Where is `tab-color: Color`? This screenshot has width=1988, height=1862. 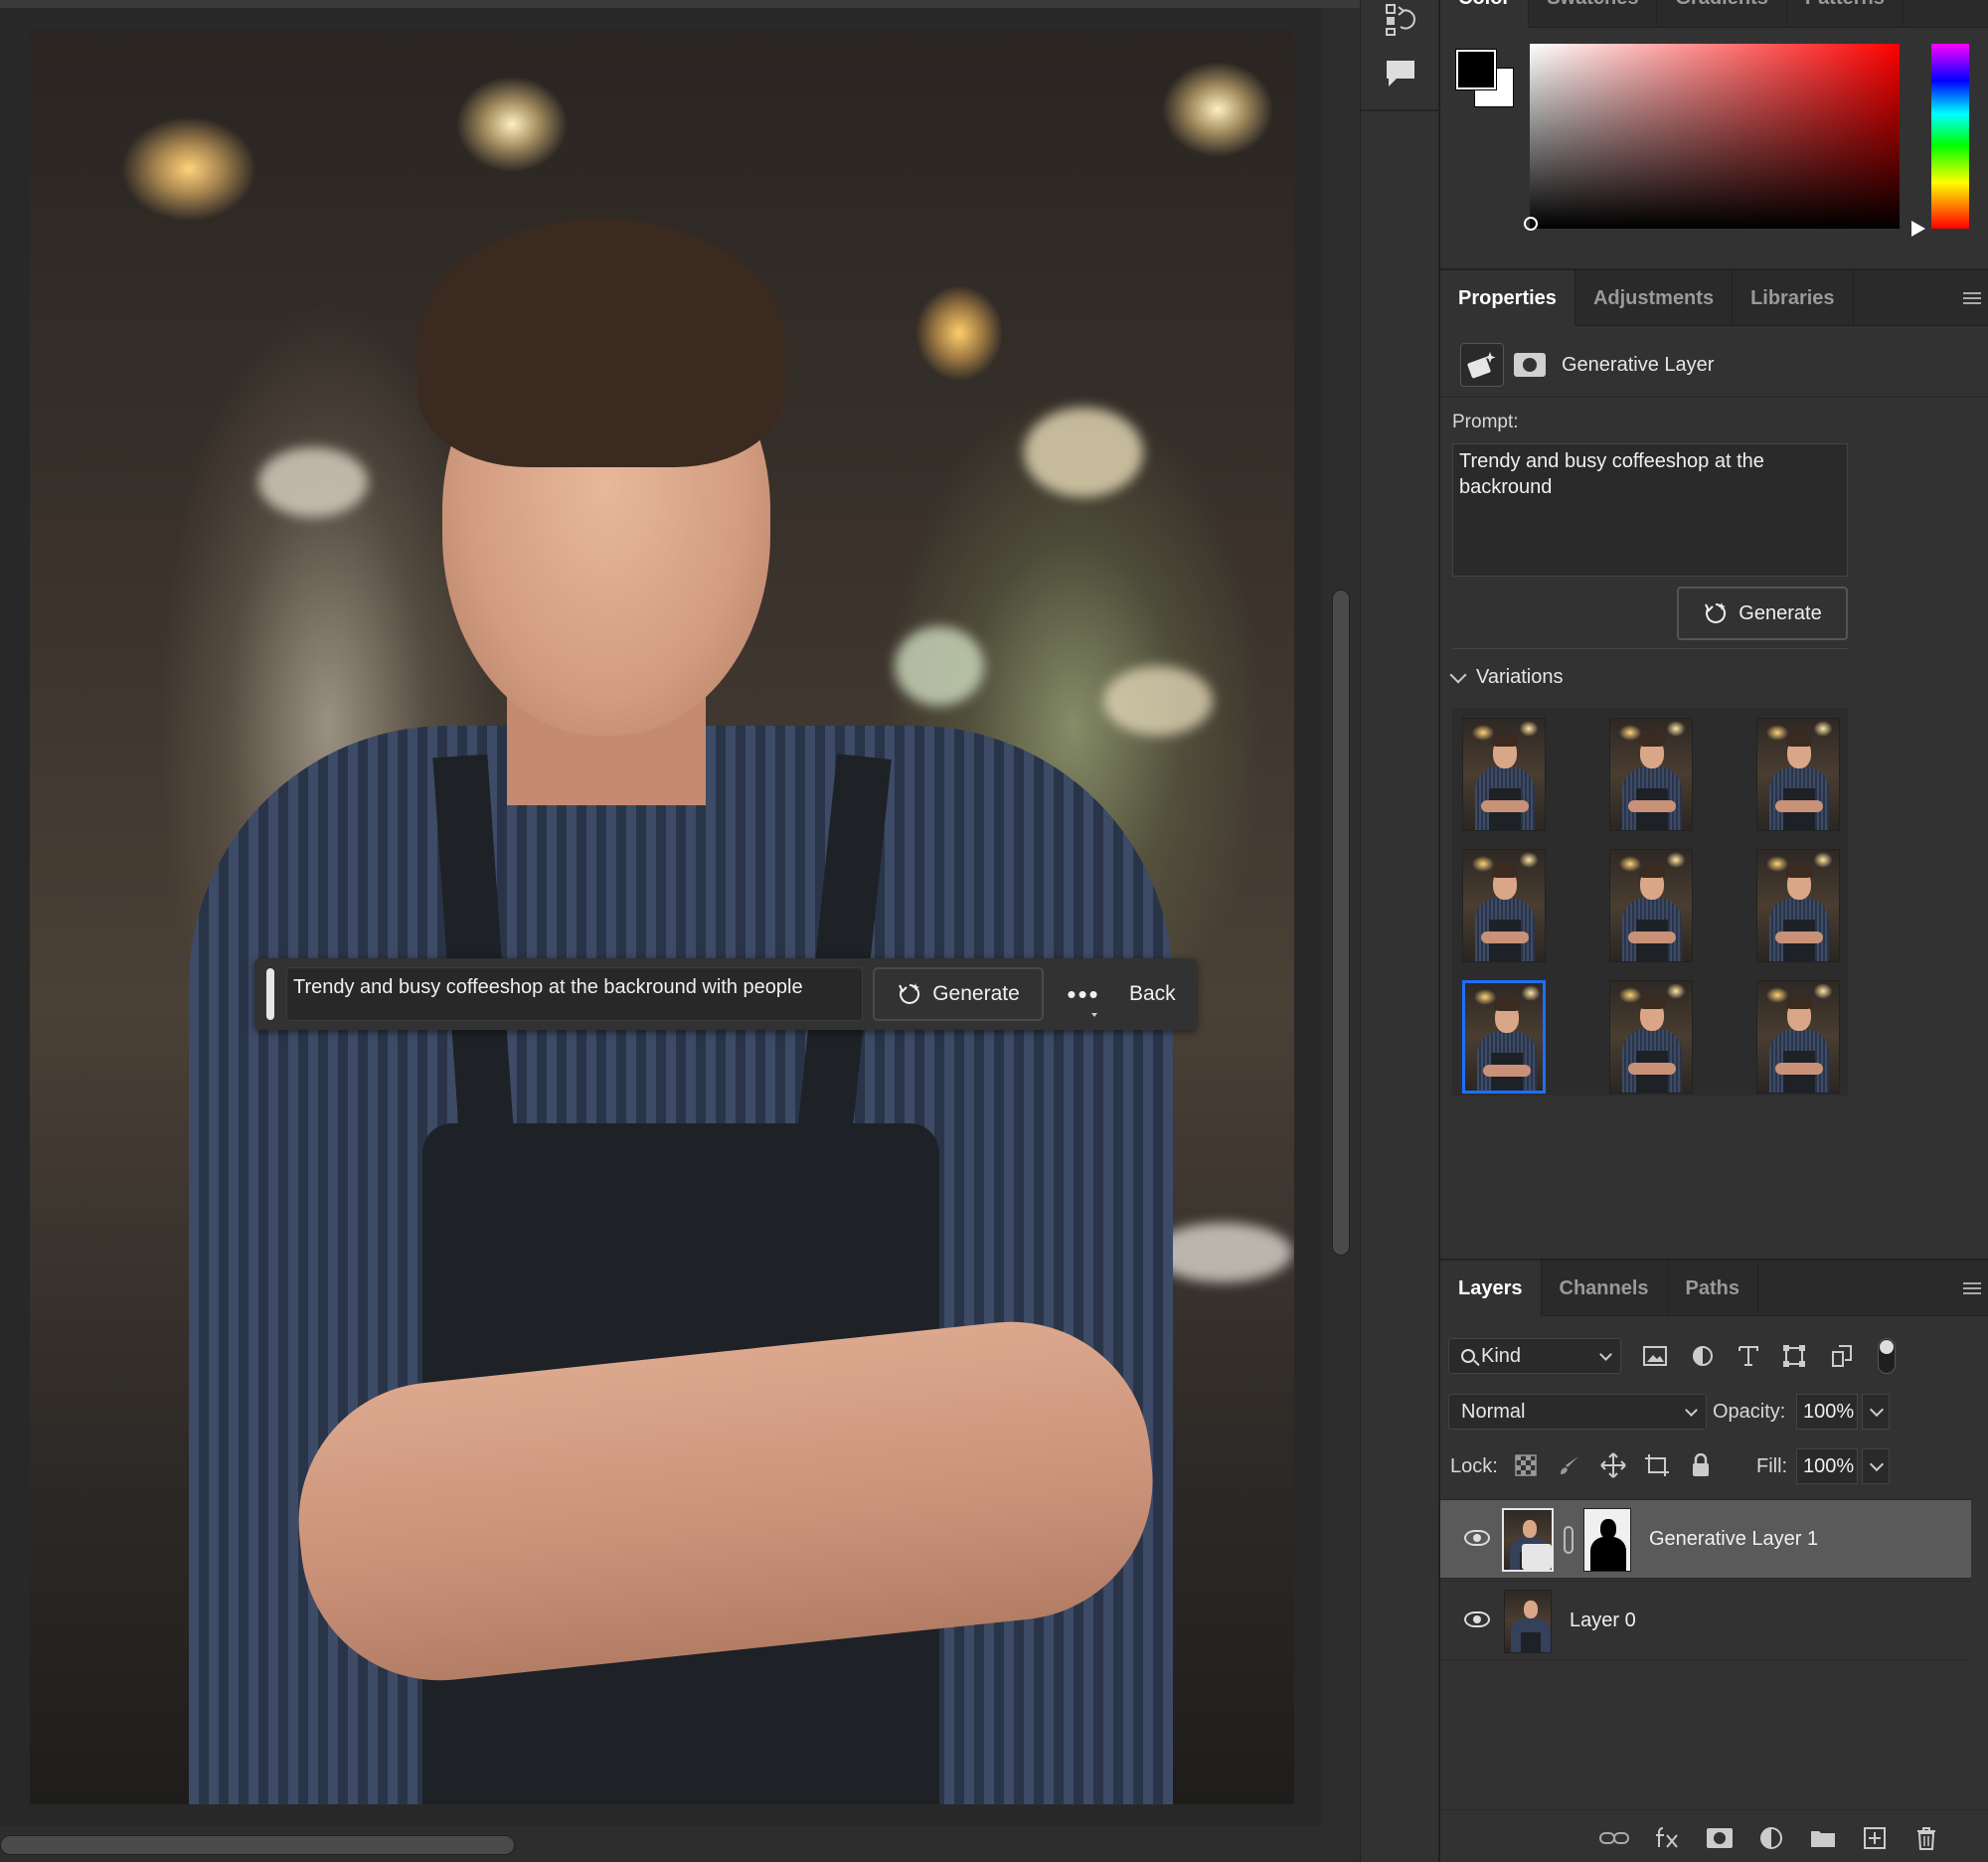 tab-color: Color is located at coordinates (1485, 14).